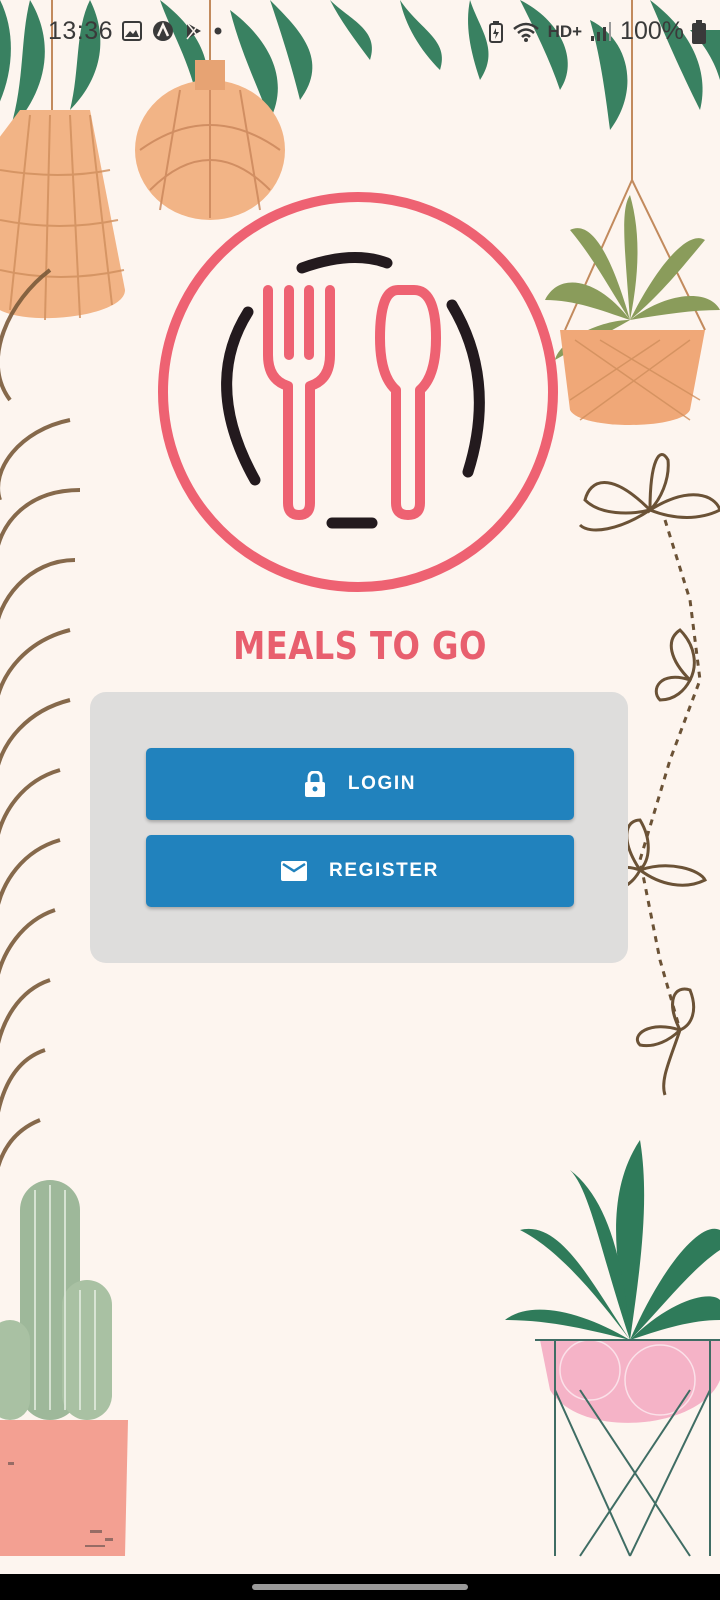  I want to click on mail-icon, so click(294, 871).